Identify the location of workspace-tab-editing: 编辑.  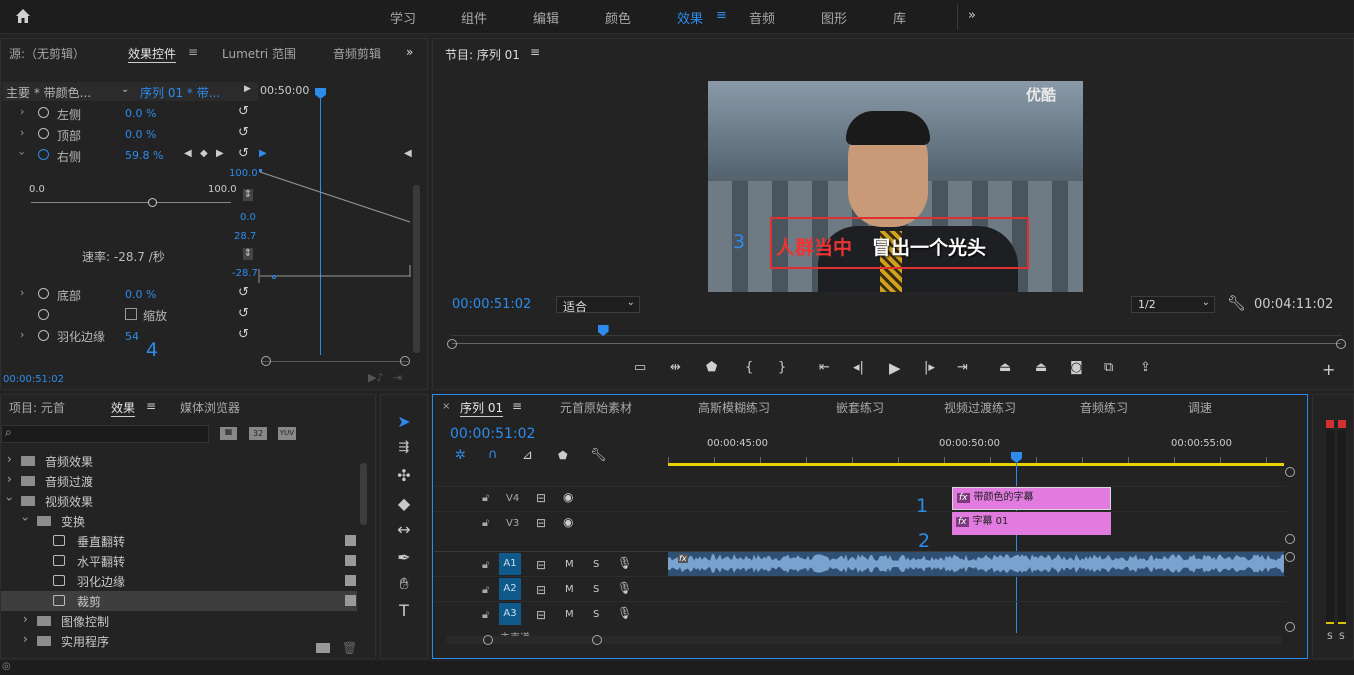
(546, 17).